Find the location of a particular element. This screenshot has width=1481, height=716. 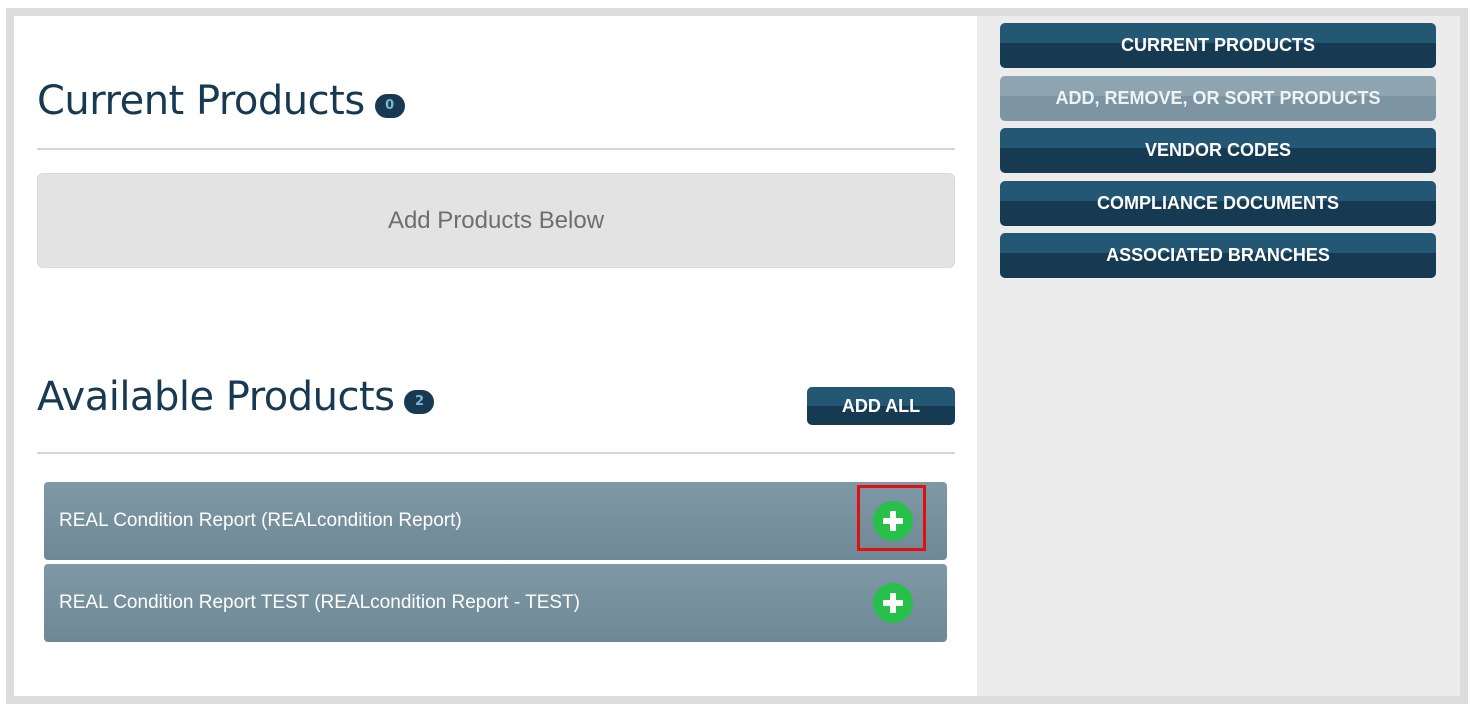

current-products-heading: Current Products 0 is located at coordinates (221, 101).